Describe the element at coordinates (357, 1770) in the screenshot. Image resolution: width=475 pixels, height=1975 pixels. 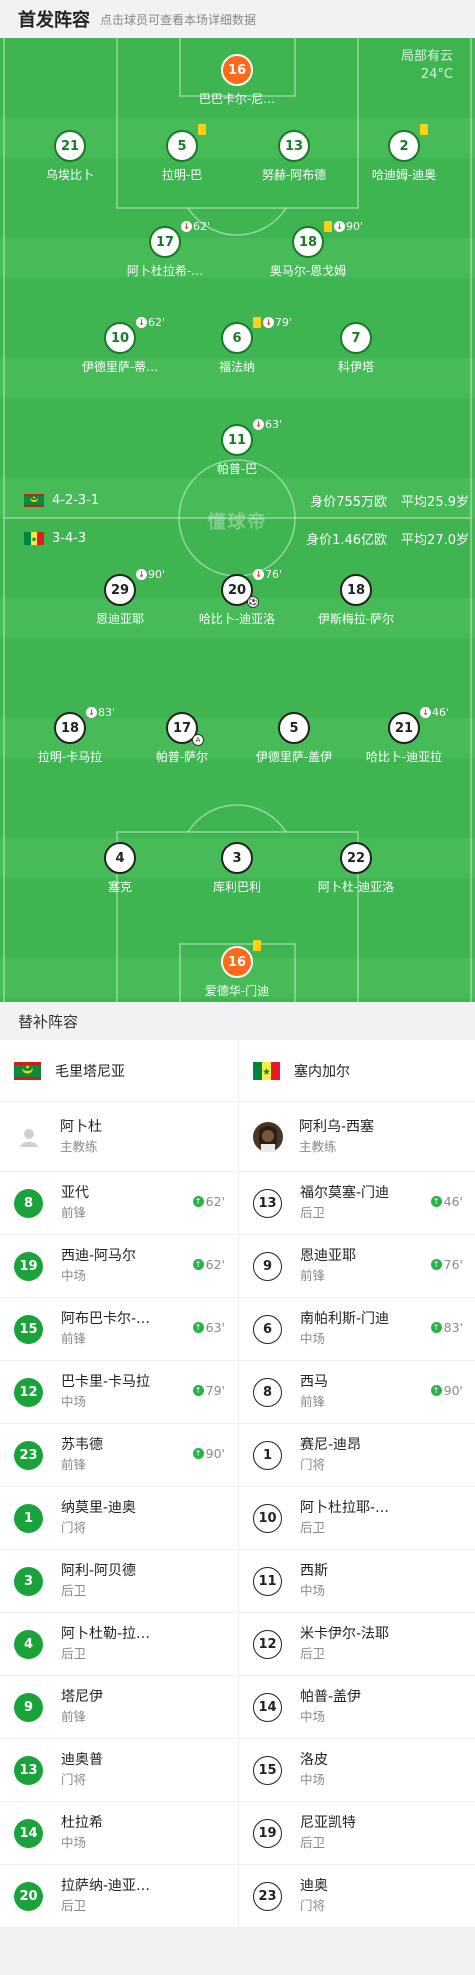
I see `away-sub-row: 15 洛皮 中场` at that location.